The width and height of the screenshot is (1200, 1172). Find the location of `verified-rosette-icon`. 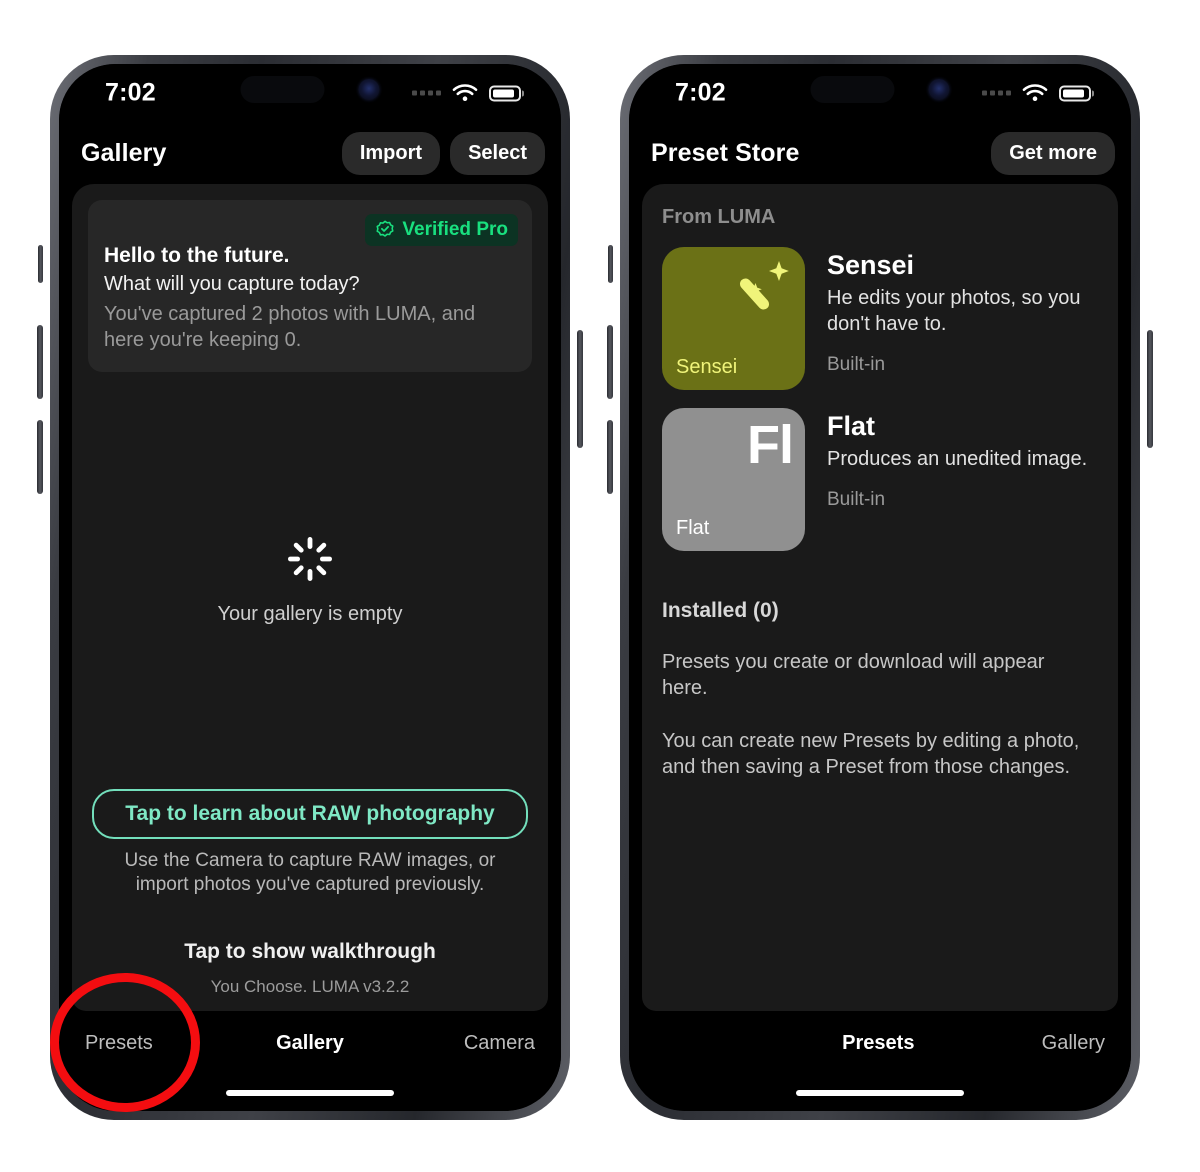

verified-rosette-icon is located at coordinates (385, 228).